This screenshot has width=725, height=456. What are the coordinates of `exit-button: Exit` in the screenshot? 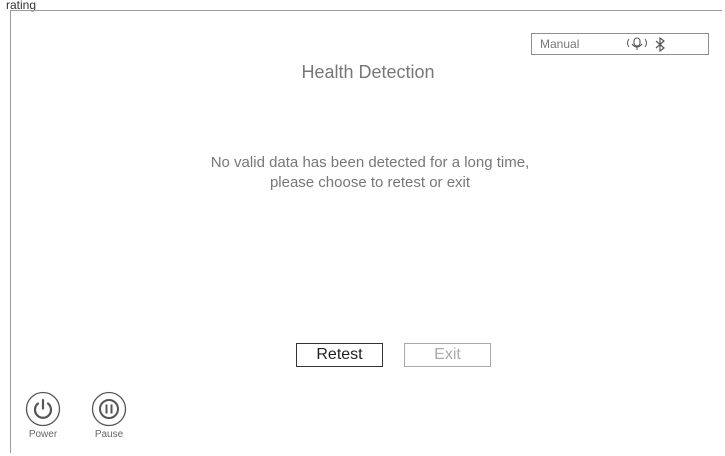 It's located at (447, 355).